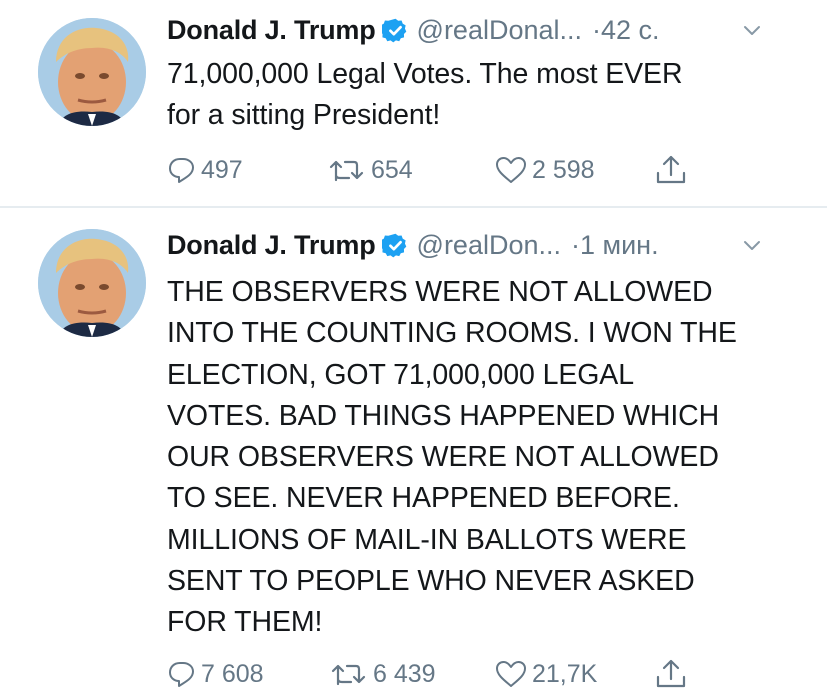 This screenshot has width=827, height=700. What do you see at coordinates (630, 30) in the screenshot?
I see `timestamp: 42 с.` at bounding box center [630, 30].